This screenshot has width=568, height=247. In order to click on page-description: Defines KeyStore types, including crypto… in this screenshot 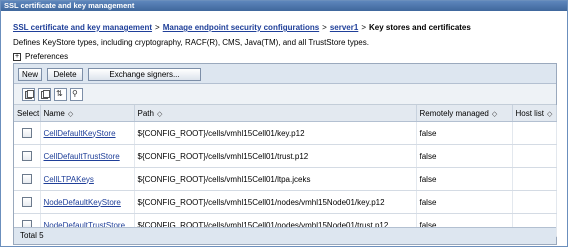, I will do `click(191, 42)`.